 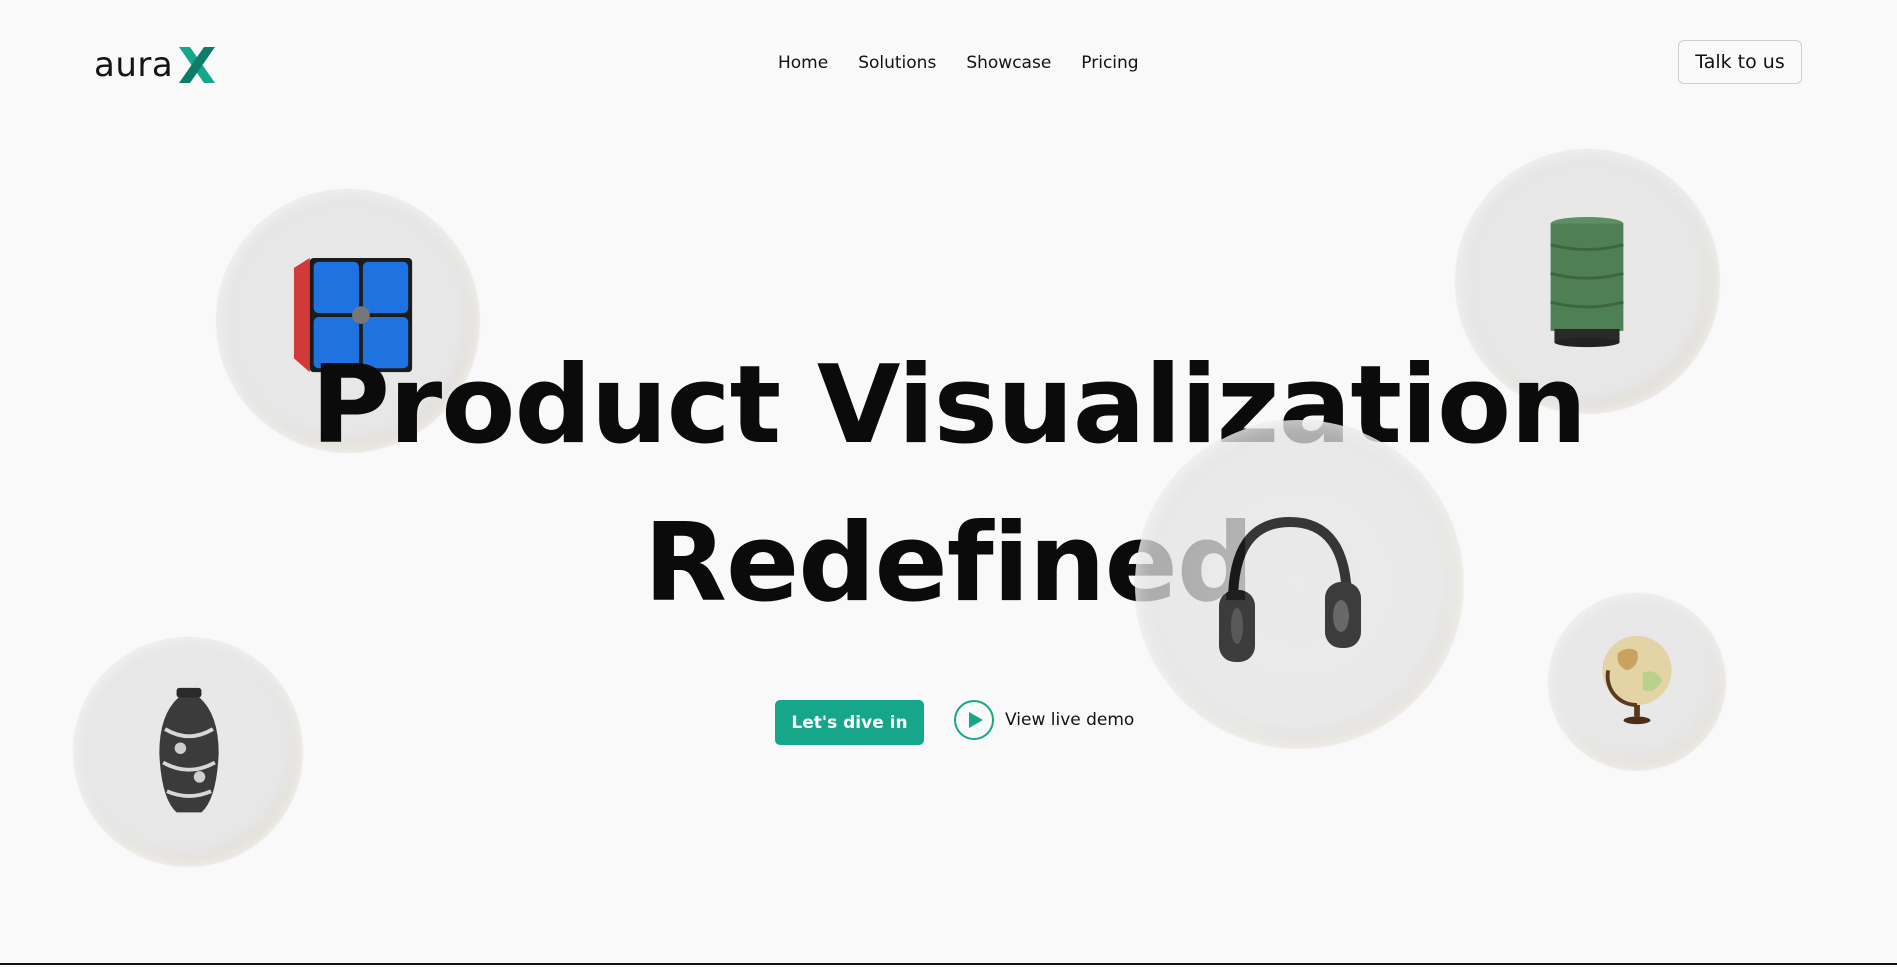 What do you see at coordinates (1070, 720) in the screenshot?
I see `demo-label: View live demo` at bounding box center [1070, 720].